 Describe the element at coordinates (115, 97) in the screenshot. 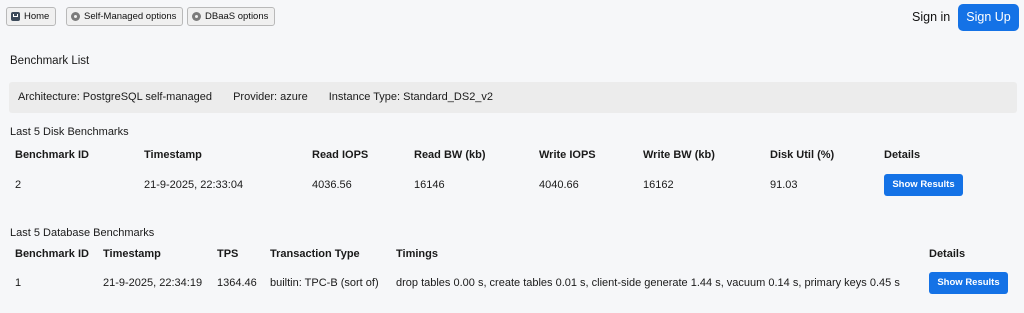

I see `architecture-text: Architecture: PostgreSQL self-managed` at that location.